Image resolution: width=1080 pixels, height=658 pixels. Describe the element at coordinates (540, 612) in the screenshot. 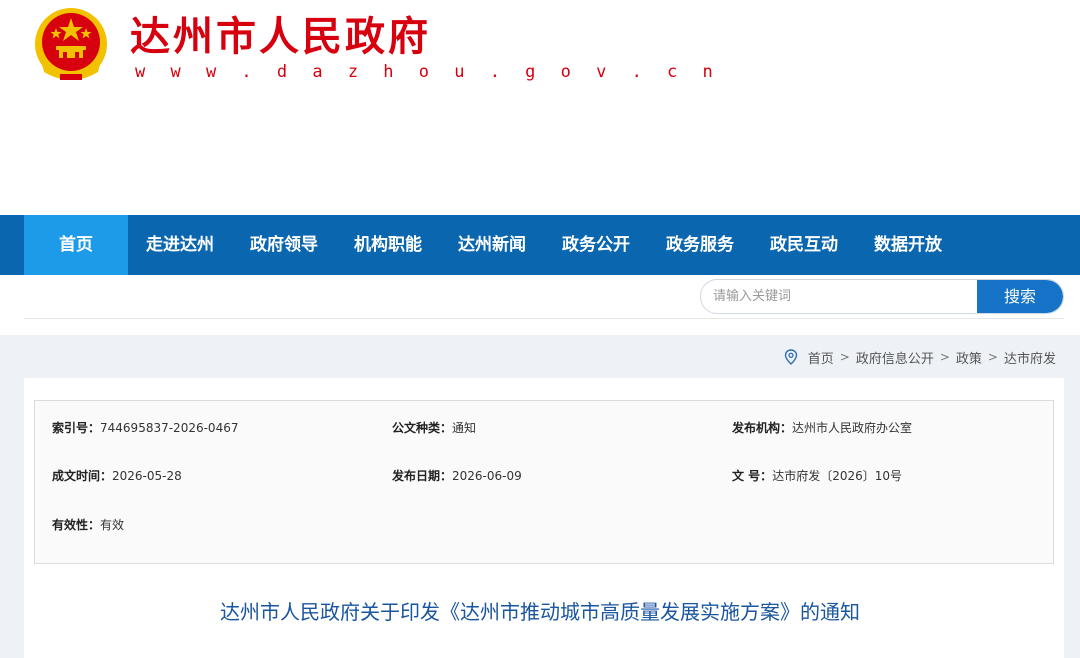

I see `document-title: 达州市人民政府关于印发《达州市推动城市高质量发展实施方案》的通知` at that location.